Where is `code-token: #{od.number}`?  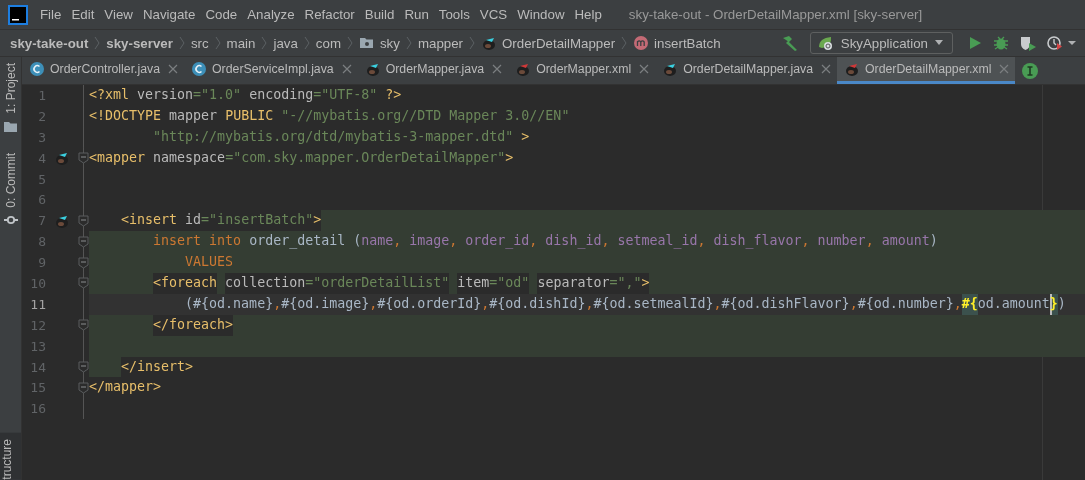 code-token: #{od.number} is located at coordinates (905, 303).